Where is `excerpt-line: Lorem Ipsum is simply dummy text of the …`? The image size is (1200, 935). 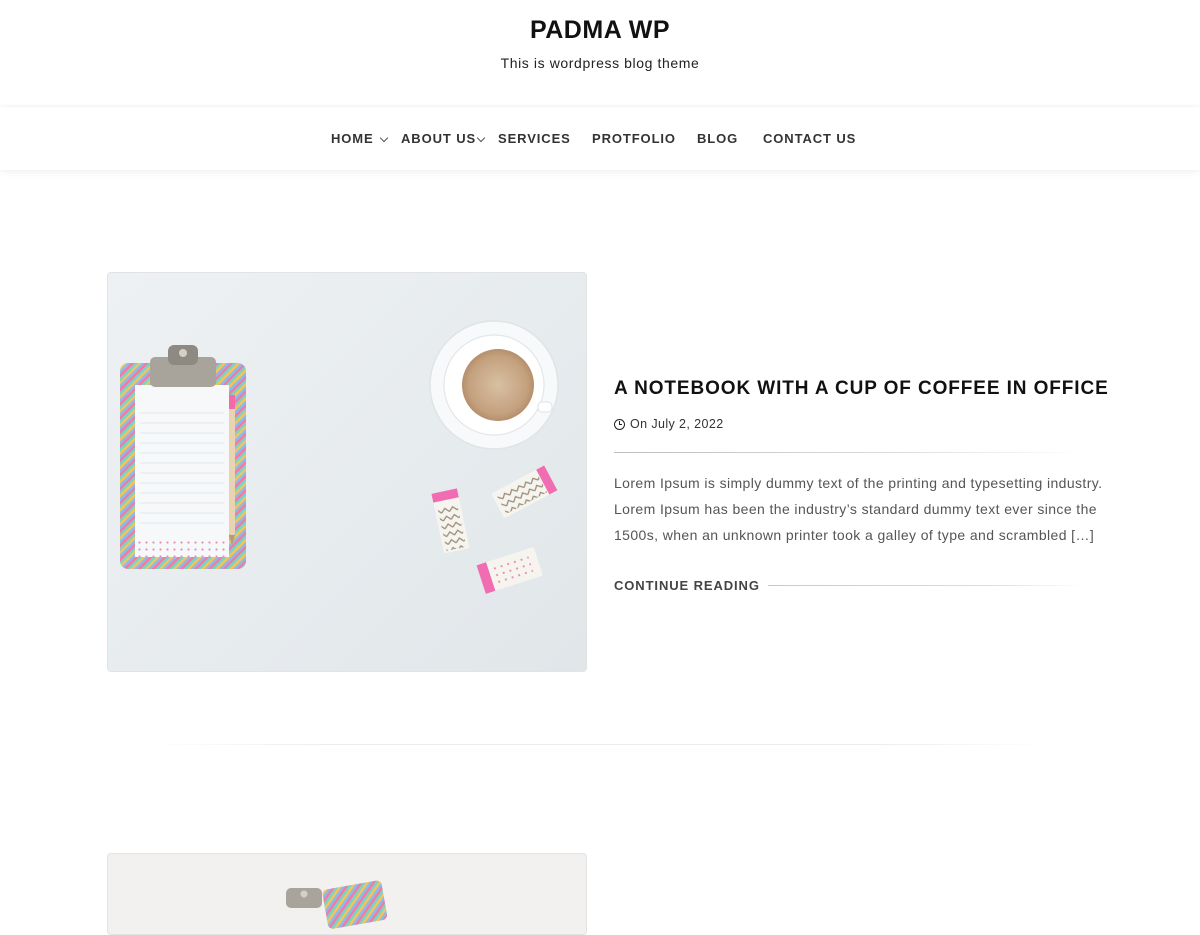 excerpt-line: Lorem Ipsum is simply dummy text of the … is located at coordinates (858, 483).